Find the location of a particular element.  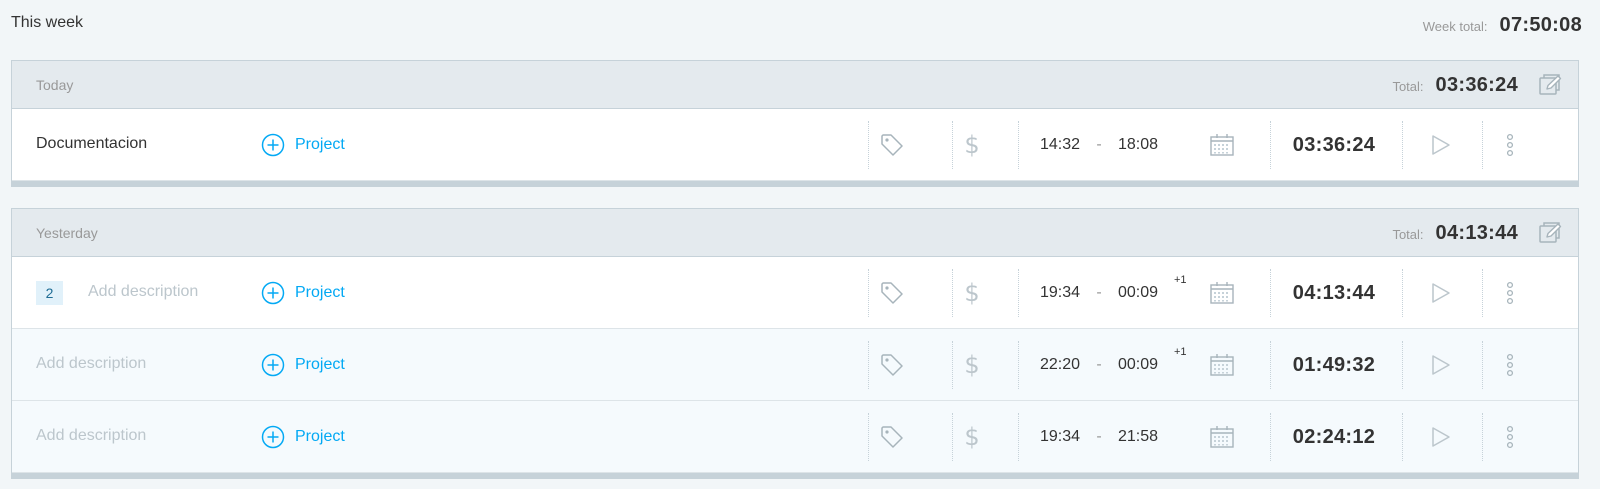

description-input: Documentacion is located at coordinates (141, 144).